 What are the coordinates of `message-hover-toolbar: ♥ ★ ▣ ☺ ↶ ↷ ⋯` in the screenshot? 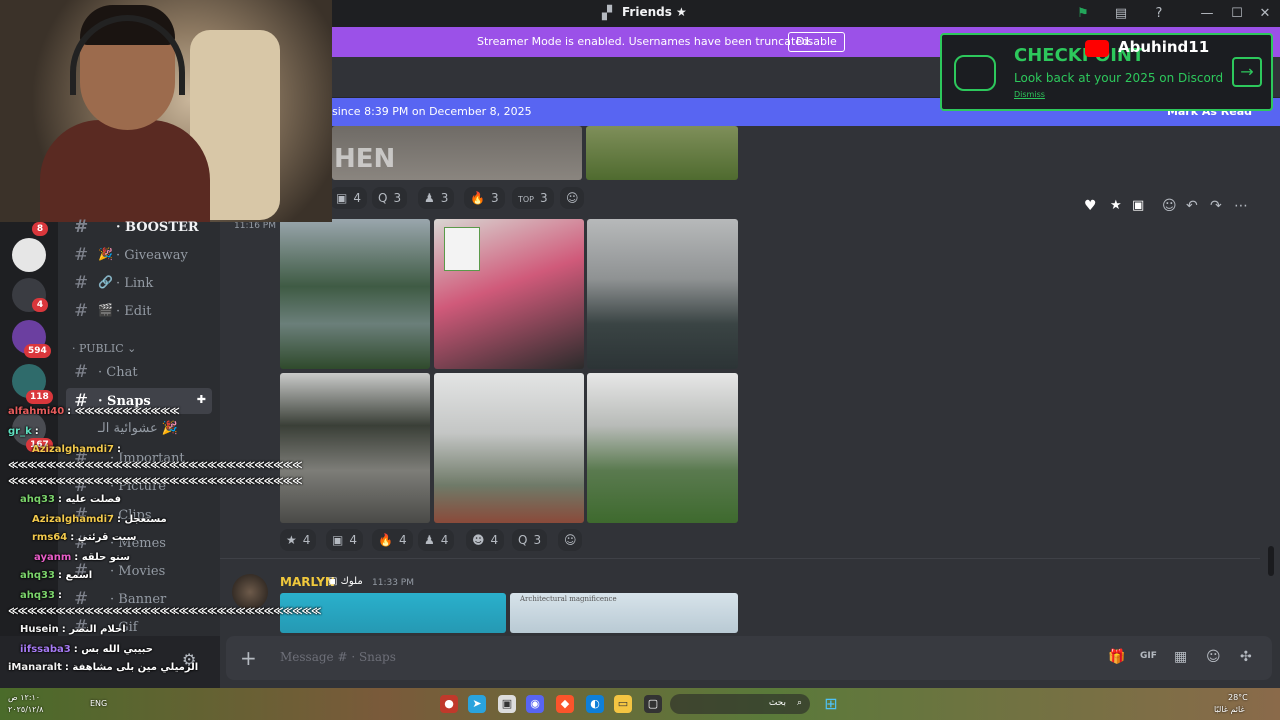 It's located at (1167, 209).